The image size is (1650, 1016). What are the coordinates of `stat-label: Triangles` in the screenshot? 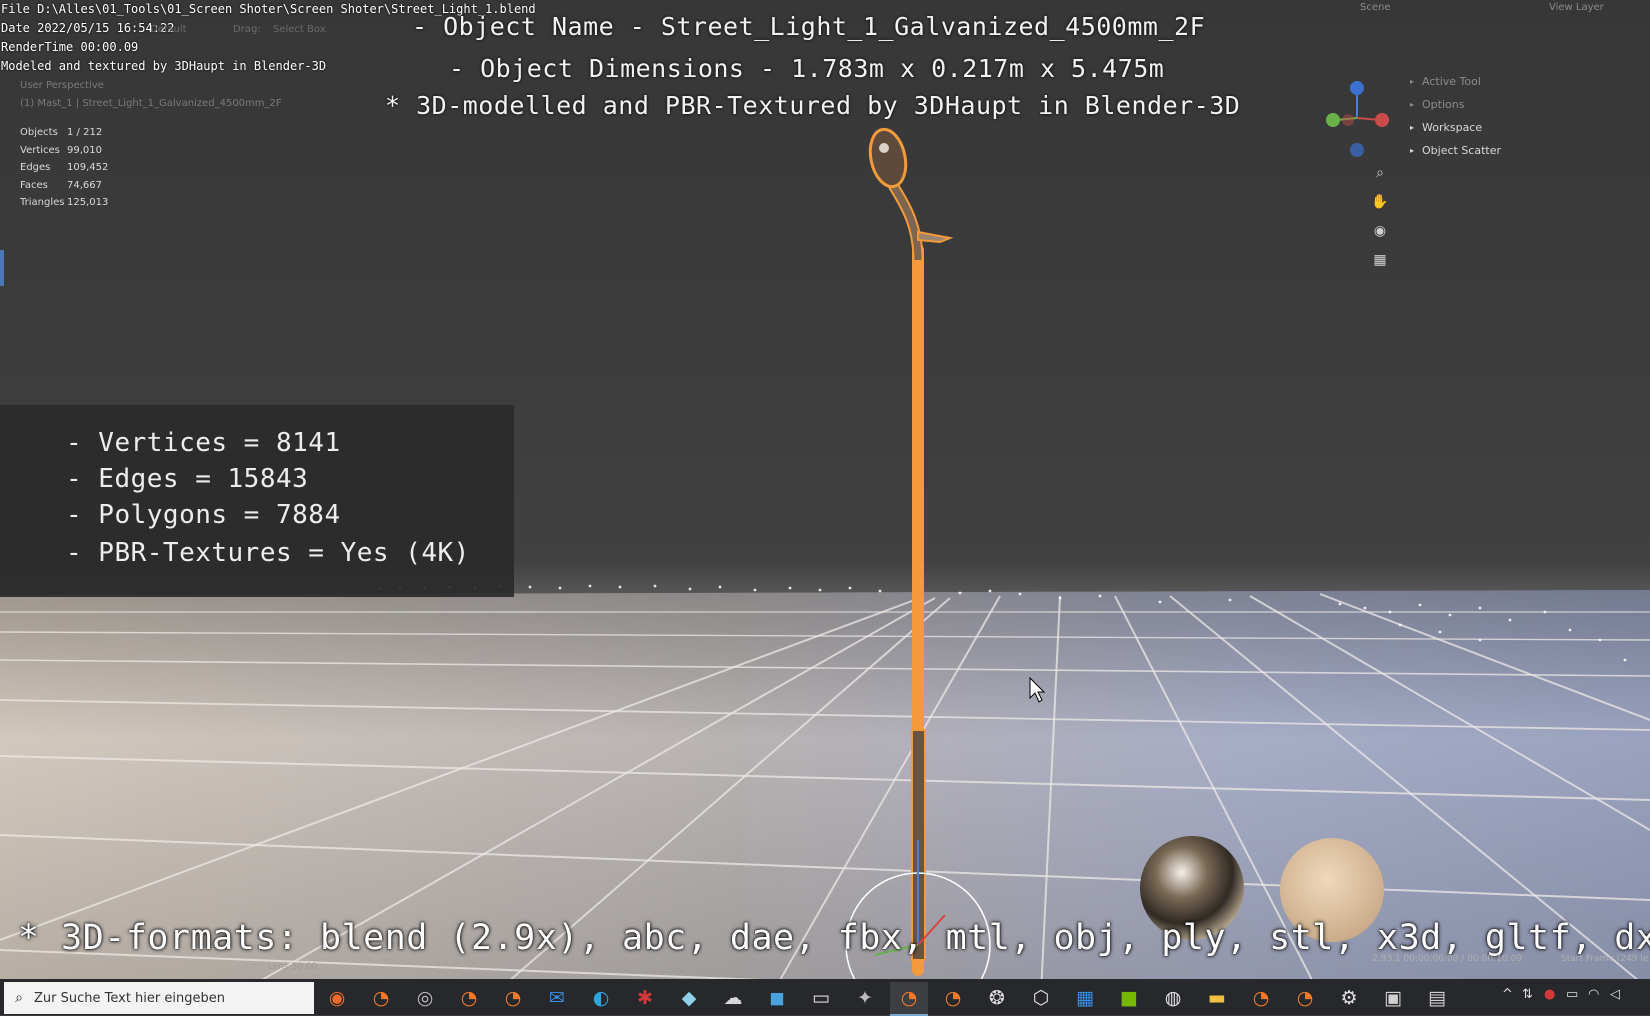 It's located at (42, 203).